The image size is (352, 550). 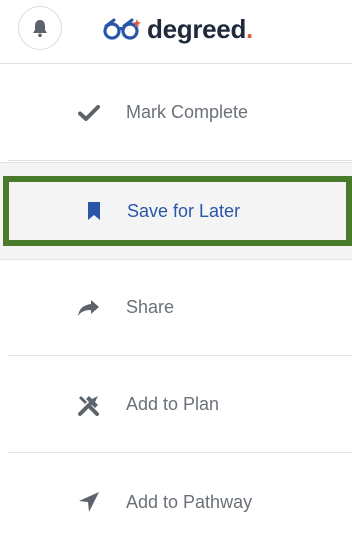 I want to click on logo-text: degreed., so click(x=200, y=29).